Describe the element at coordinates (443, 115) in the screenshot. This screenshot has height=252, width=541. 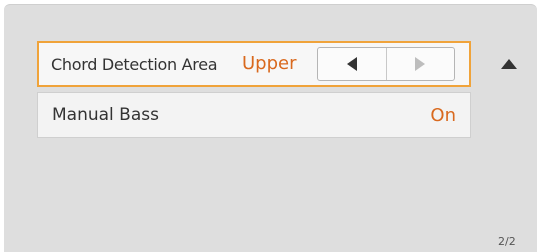
I see `manual-bass-value: On` at that location.